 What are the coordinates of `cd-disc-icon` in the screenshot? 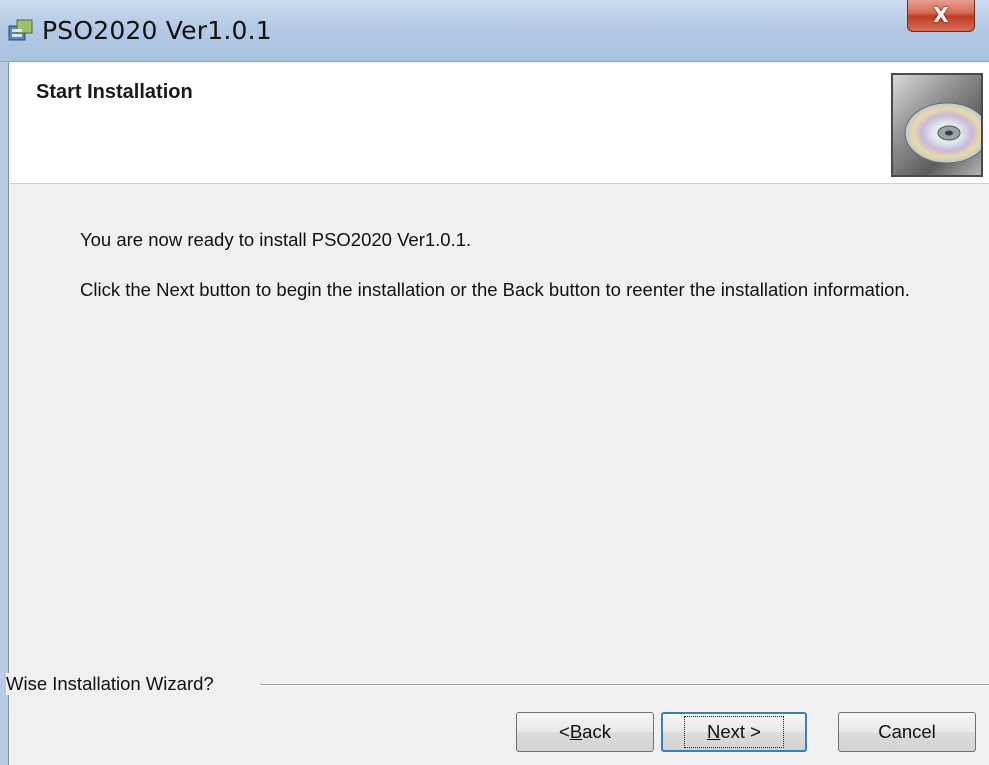 It's located at (937, 125).